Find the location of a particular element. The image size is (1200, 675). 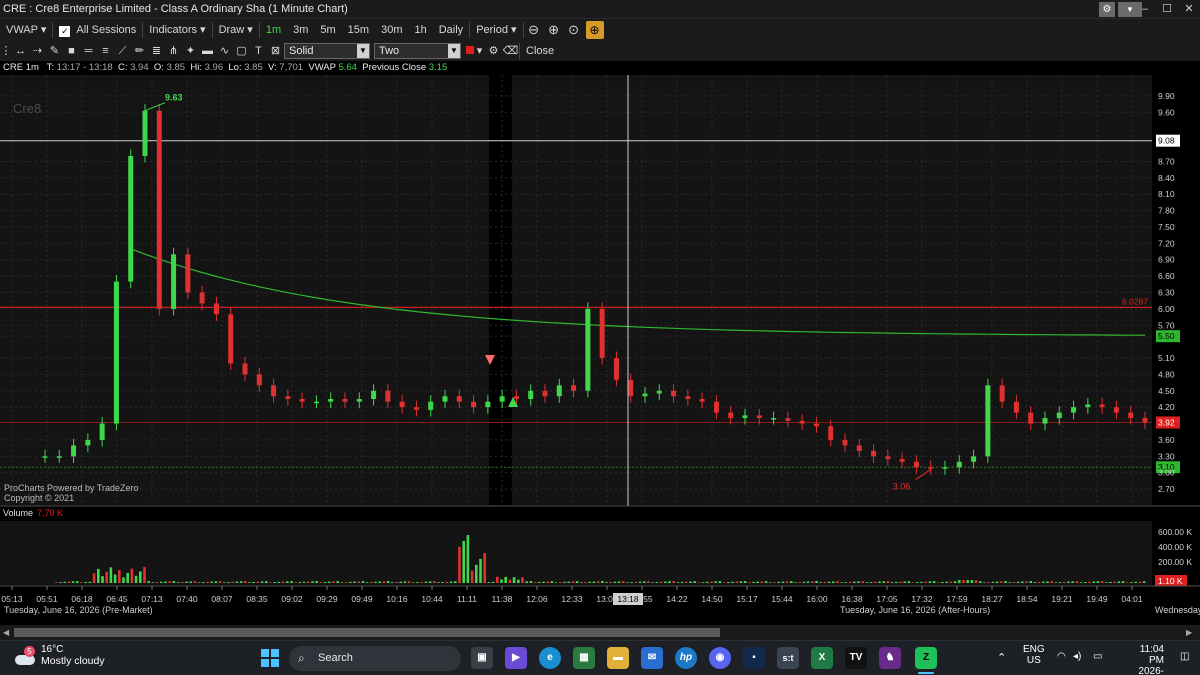

price-tick-label: 3.00 is located at coordinates (1166, 473).